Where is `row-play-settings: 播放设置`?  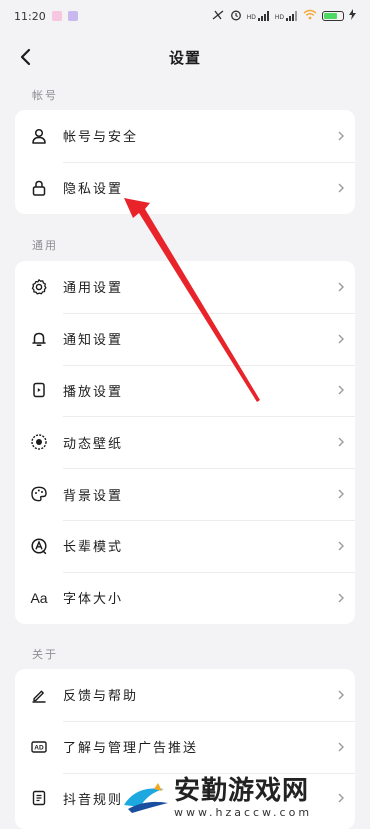
row-play-settings: 播放设置 is located at coordinates (185, 390).